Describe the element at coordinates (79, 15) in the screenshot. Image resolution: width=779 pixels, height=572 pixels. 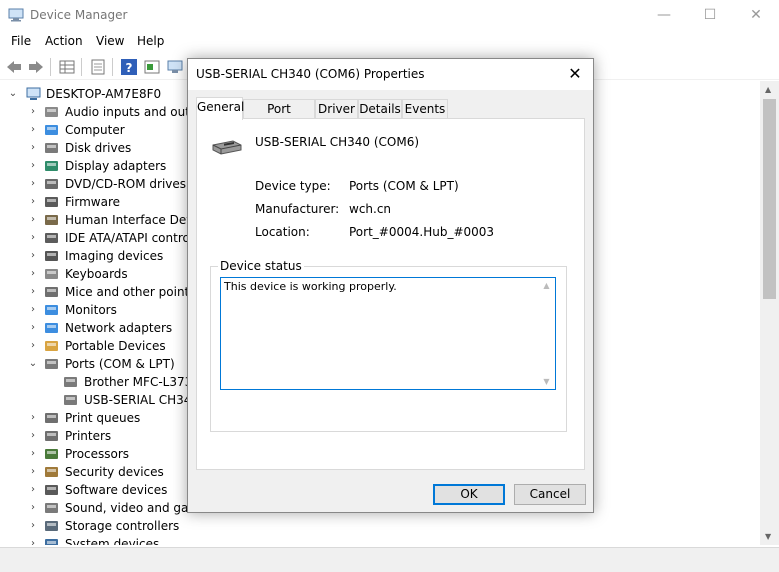
I see `window-title: Device Manager` at that location.